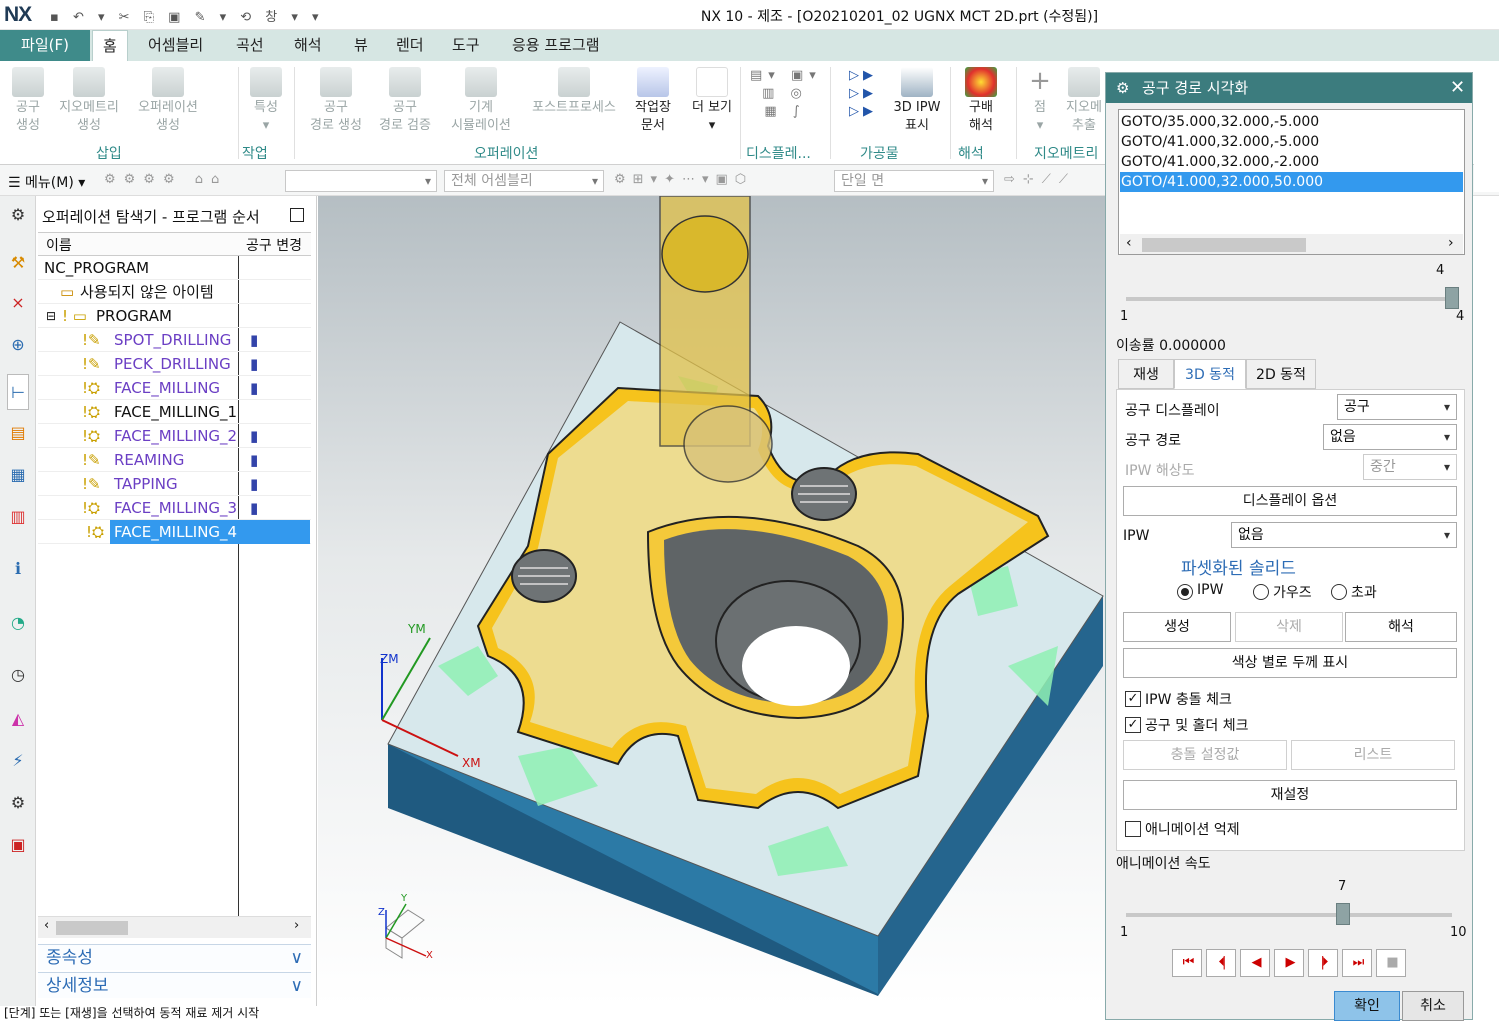  I want to click on reuse-library-icon: ▥, so click(18, 517).